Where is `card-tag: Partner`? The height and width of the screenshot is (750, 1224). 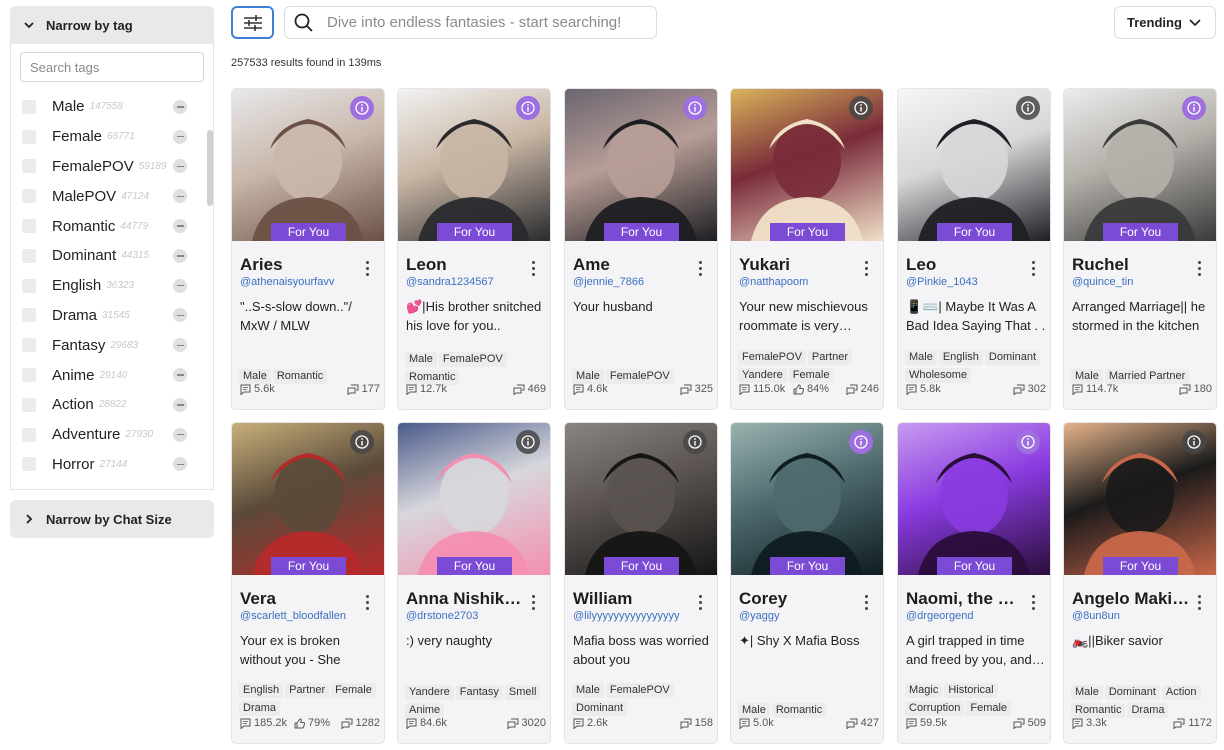 card-tag: Partner is located at coordinates (307, 690).